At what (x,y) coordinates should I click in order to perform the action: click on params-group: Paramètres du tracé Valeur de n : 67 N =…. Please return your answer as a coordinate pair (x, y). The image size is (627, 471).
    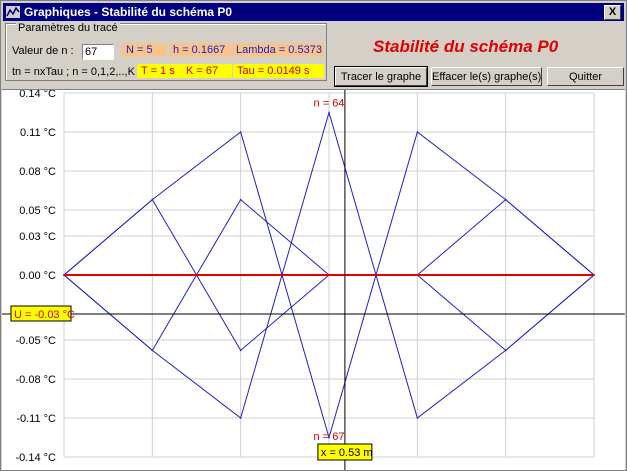
    Looking at the image, I should click on (166, 51).